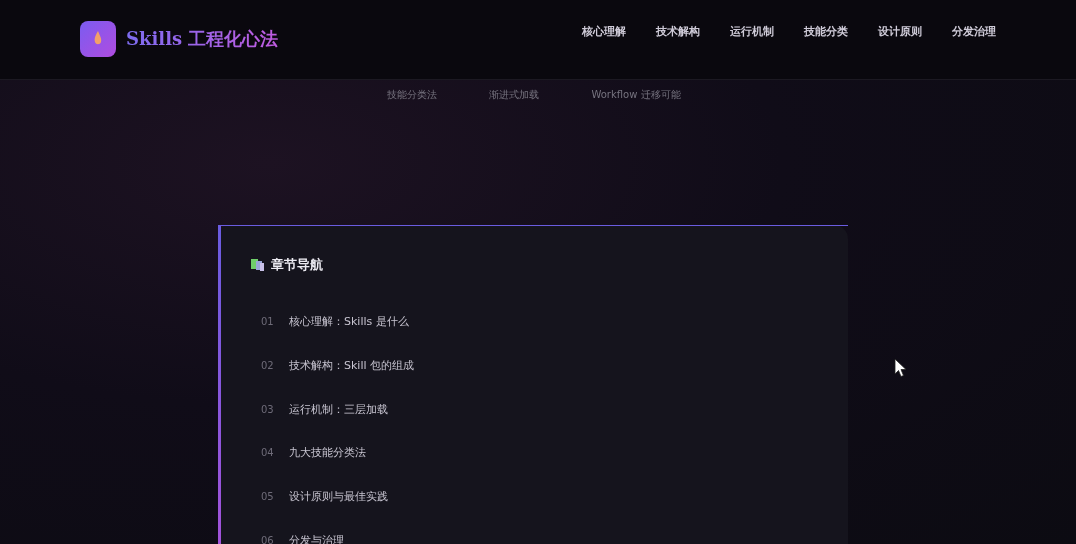 The width and height of the screenshot is (1076, 544). Describe the element at coordinates (327, 453) in the screenshot. I see `chapter-link: 九大技能分类法` at that location.